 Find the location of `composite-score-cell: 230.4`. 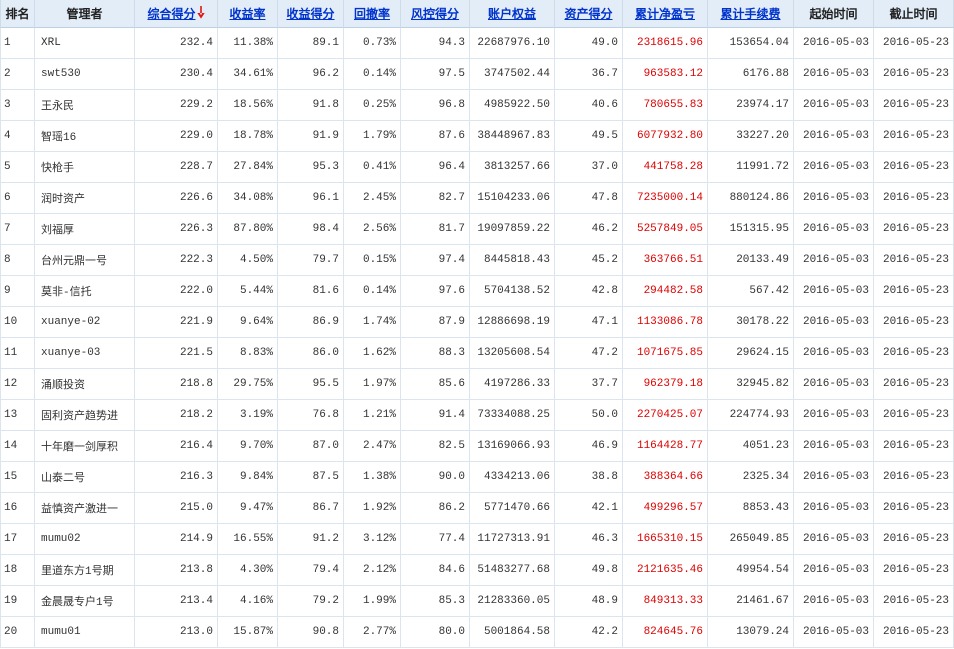

composite-score-cell: 230.4 is located at coordinates (176, 74).